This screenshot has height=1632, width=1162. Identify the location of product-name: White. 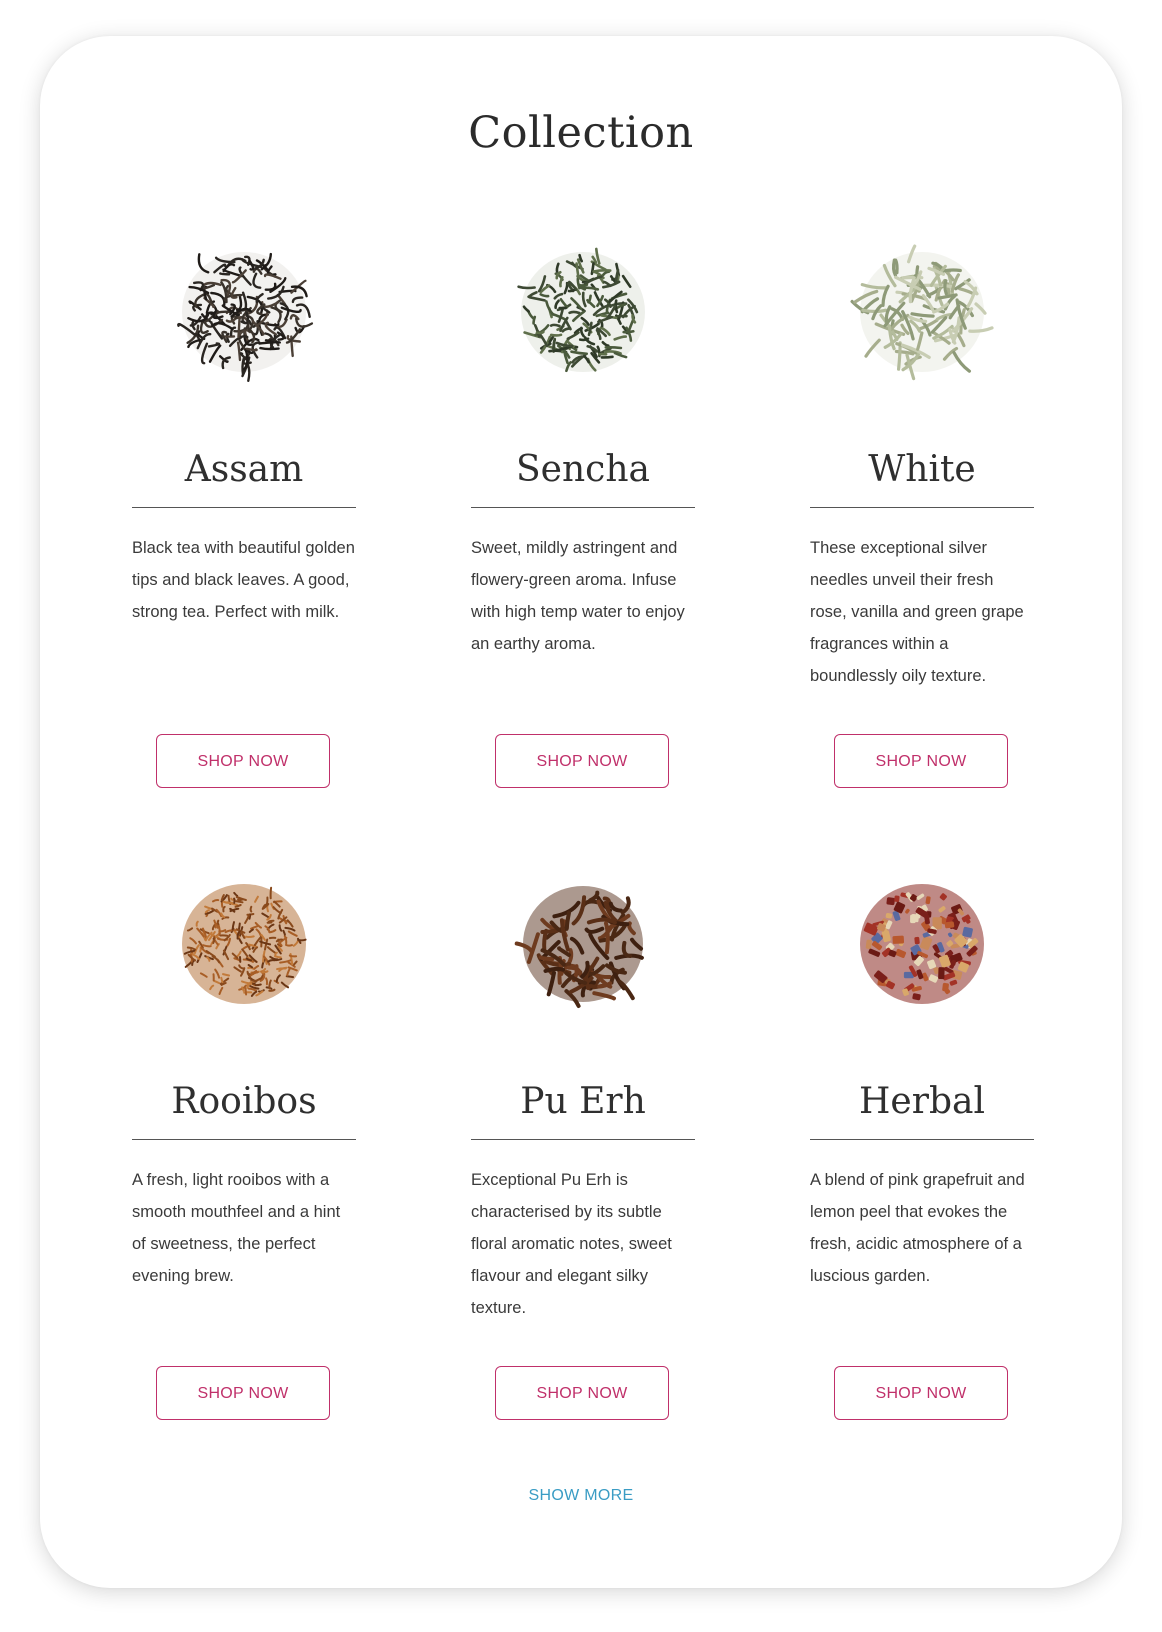
(922, 469).